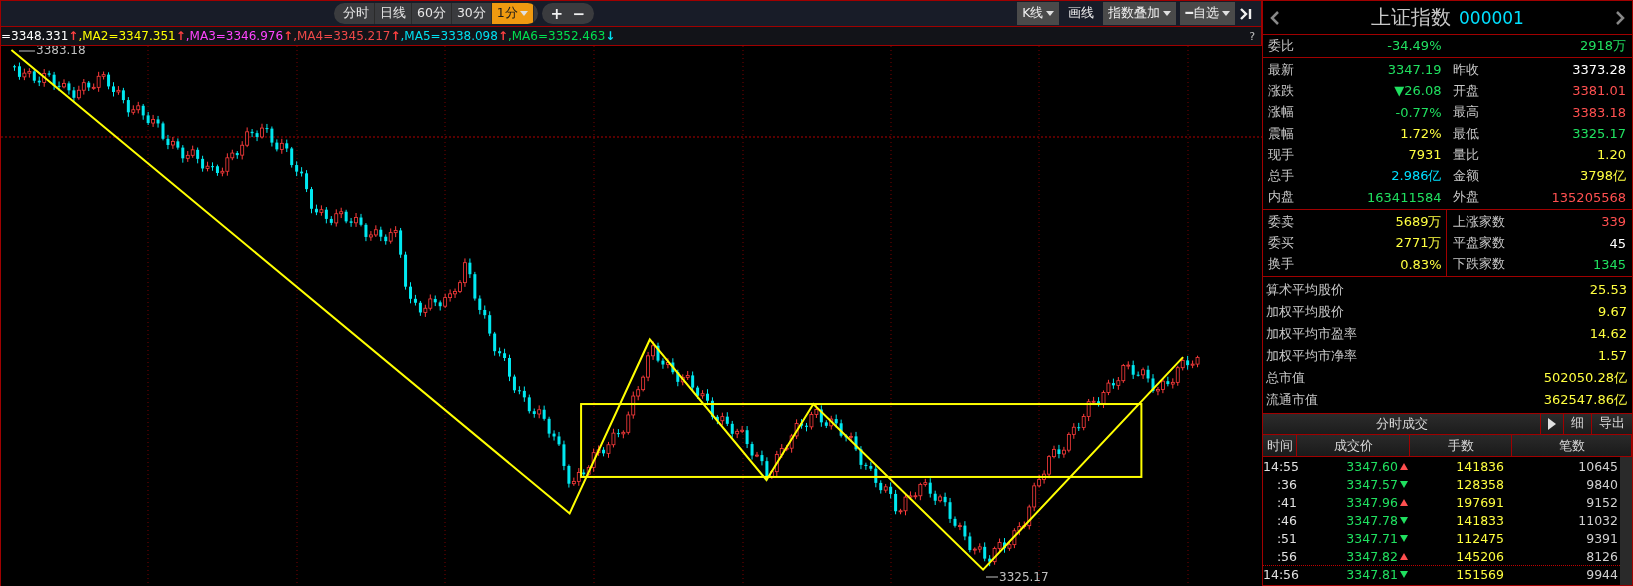 Image resolution: width=1633 pixels, height=586 pixels. I want to click on stat-label: 加权平均市净率, so click(1311, 355).